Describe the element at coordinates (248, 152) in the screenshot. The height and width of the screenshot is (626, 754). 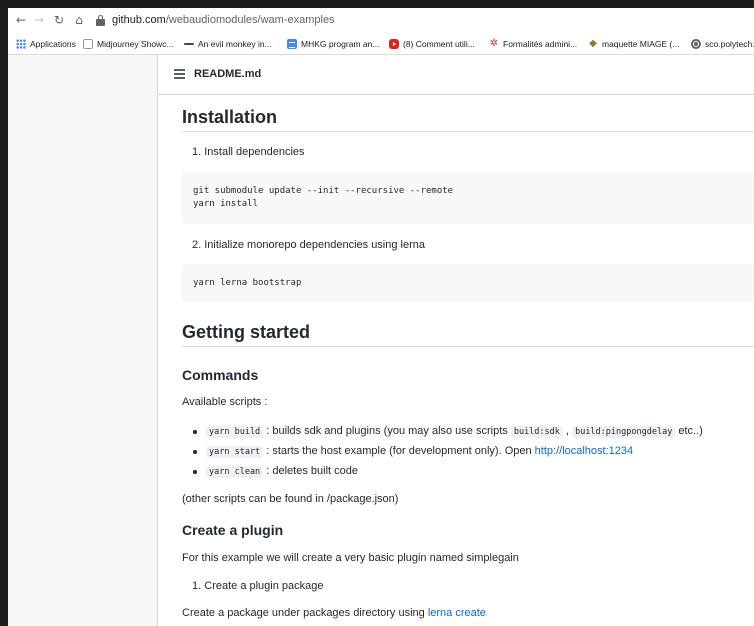
I see `list-item: 1. Install dependencies` at that location.